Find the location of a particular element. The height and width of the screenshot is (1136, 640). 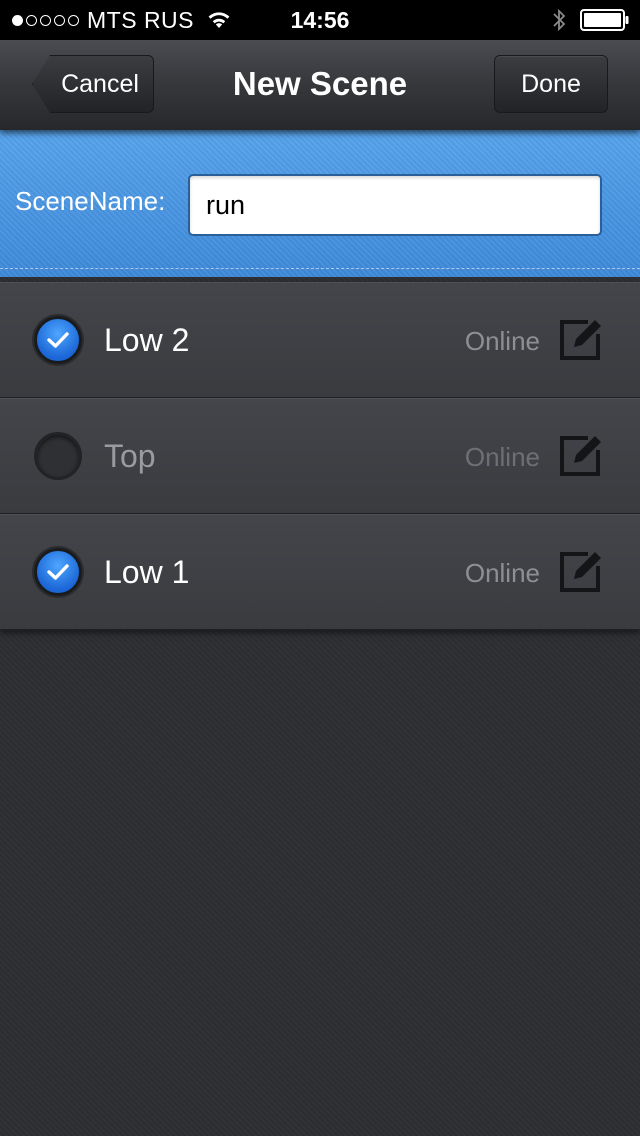

clock: 14:56 is located at coordinates (320, 20).